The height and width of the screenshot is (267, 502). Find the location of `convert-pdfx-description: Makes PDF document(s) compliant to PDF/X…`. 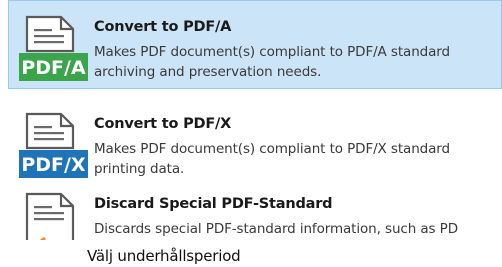

convert-pdfx-description: Makes PDF document(s) compliant to PDF/X… is located at coordinates (298, 159).